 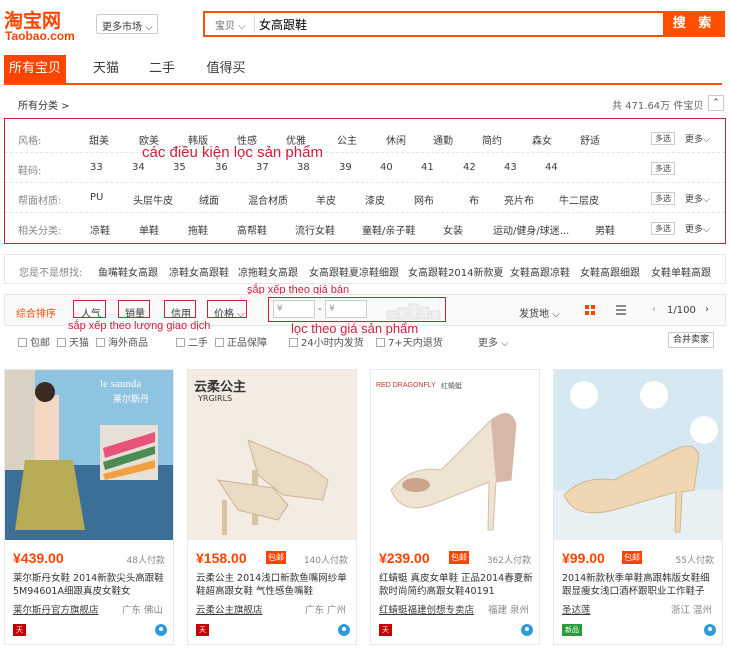 What do you see at coordinates (162, 69) in the screenshot?
I see `tab-second-hand: 二手` at bounding box center [162, 69].